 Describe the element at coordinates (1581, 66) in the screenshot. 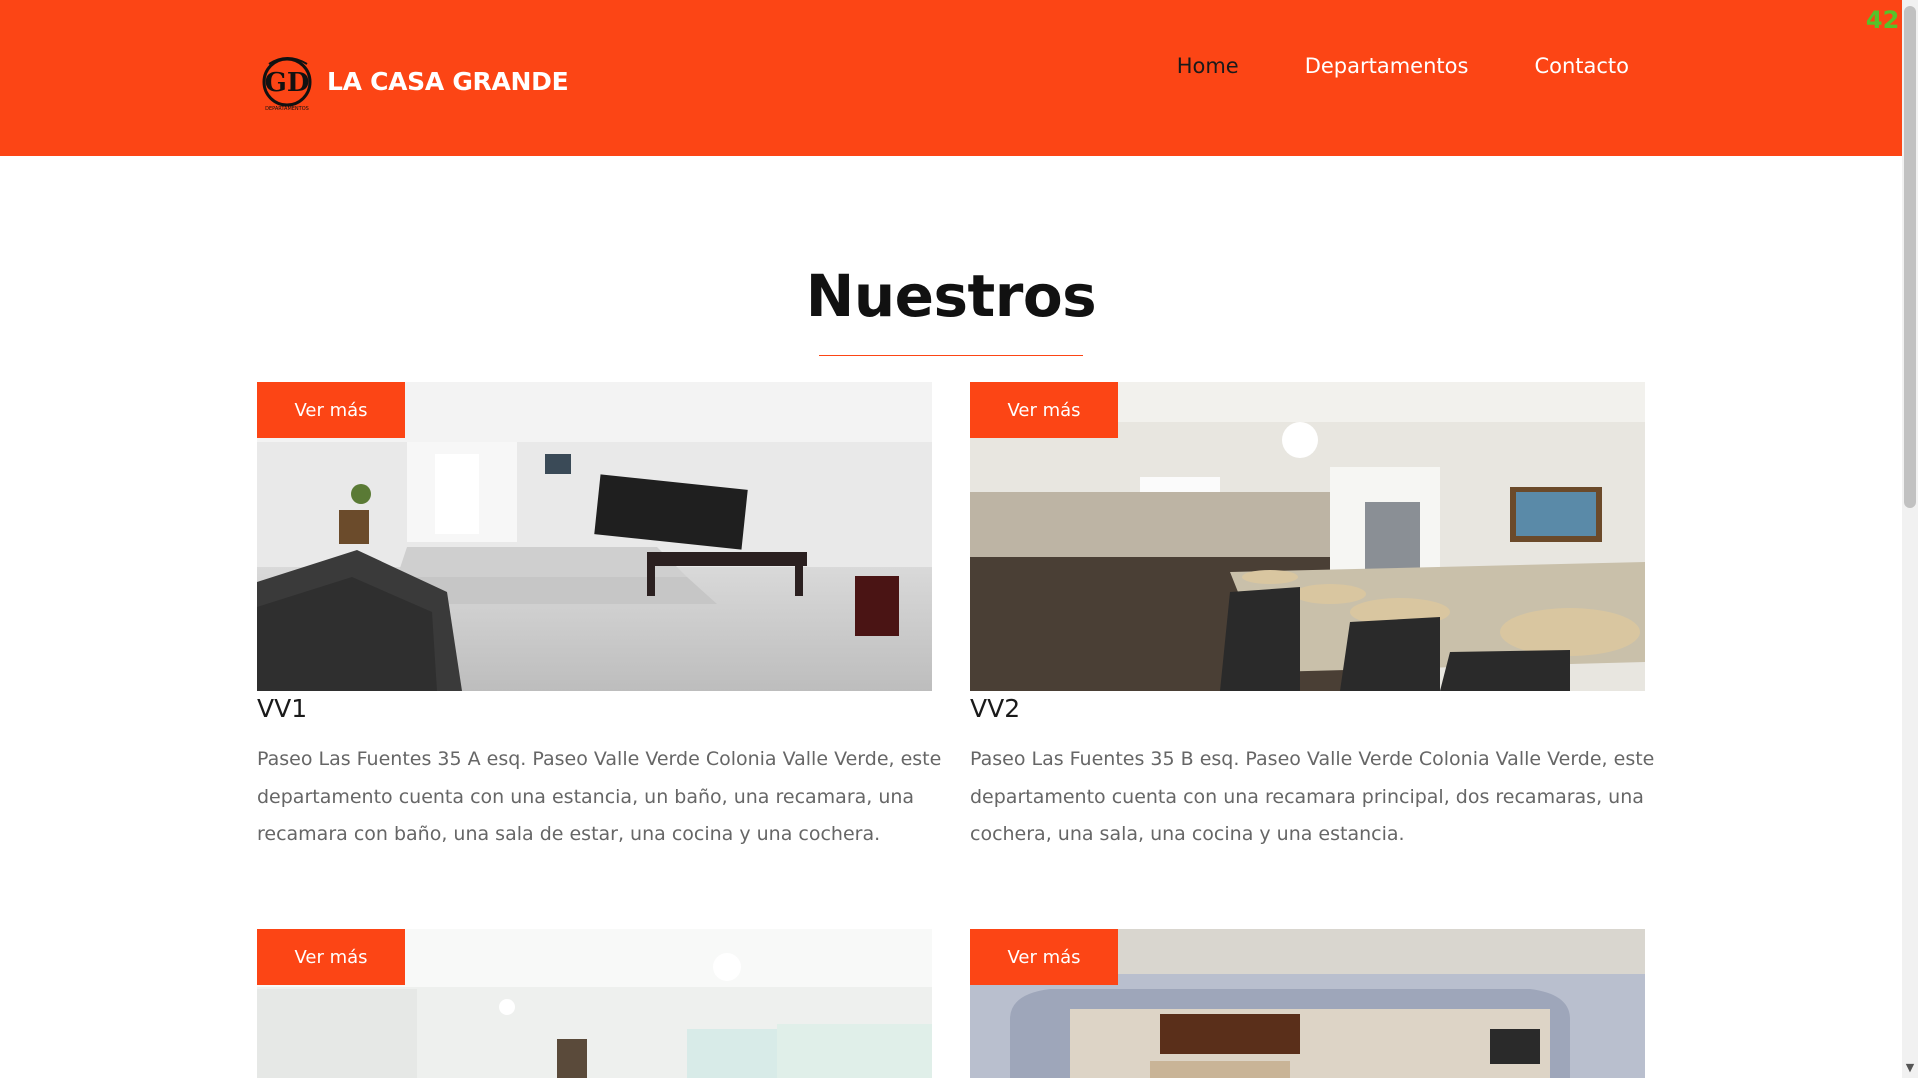

I see `nav-contacto: Contacto` at that location.